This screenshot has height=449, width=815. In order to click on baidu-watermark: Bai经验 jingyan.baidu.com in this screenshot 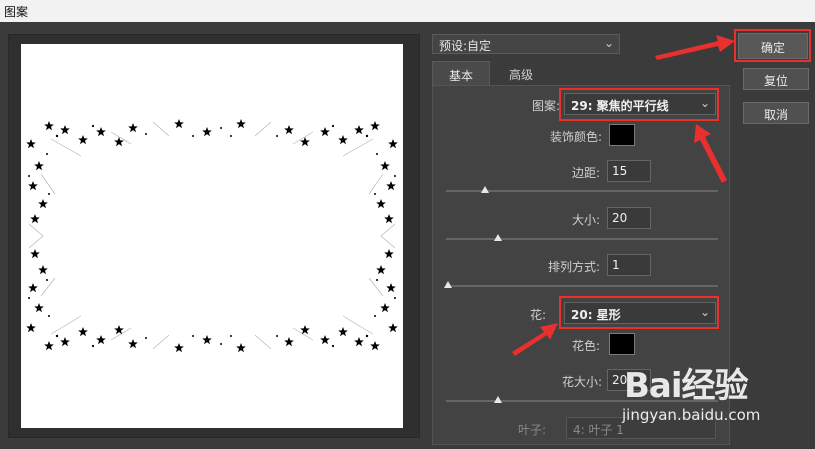, I will do `click(715, 396)`.